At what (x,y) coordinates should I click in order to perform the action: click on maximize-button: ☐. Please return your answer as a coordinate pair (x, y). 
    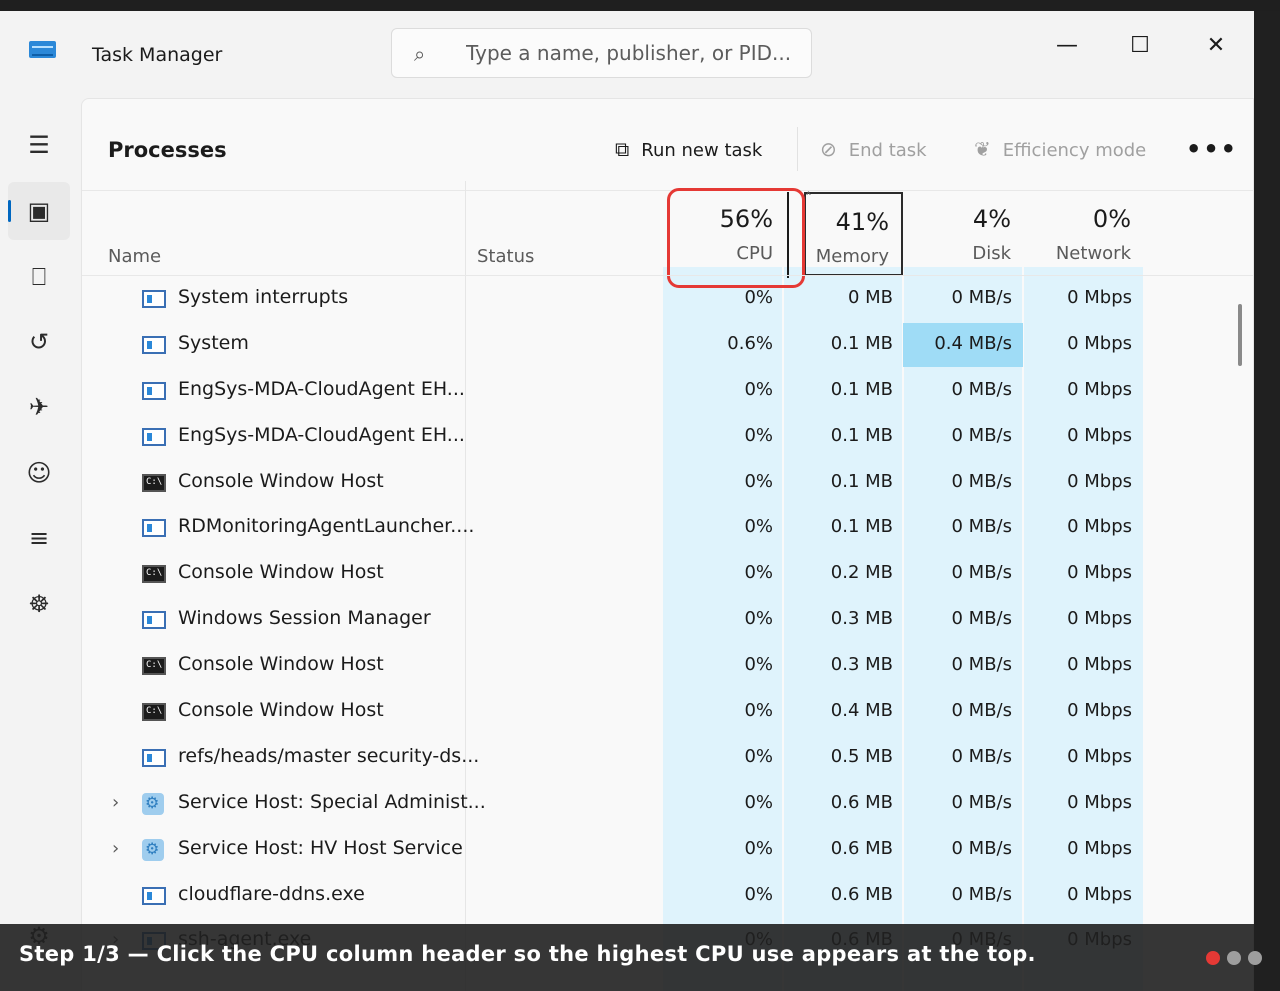
    Looking at the image, I should click on (1140, 46).